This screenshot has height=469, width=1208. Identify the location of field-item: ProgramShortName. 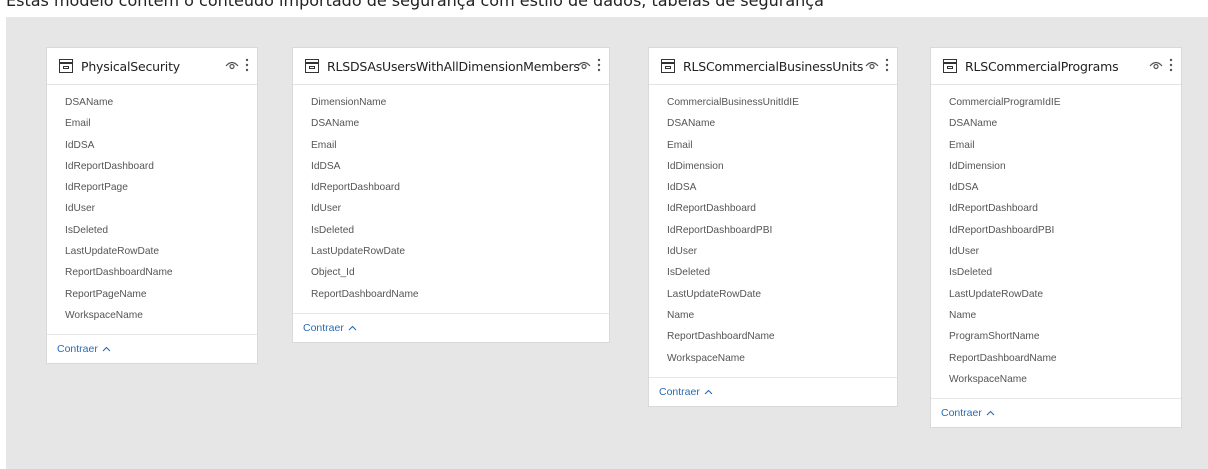
(1065, 336).